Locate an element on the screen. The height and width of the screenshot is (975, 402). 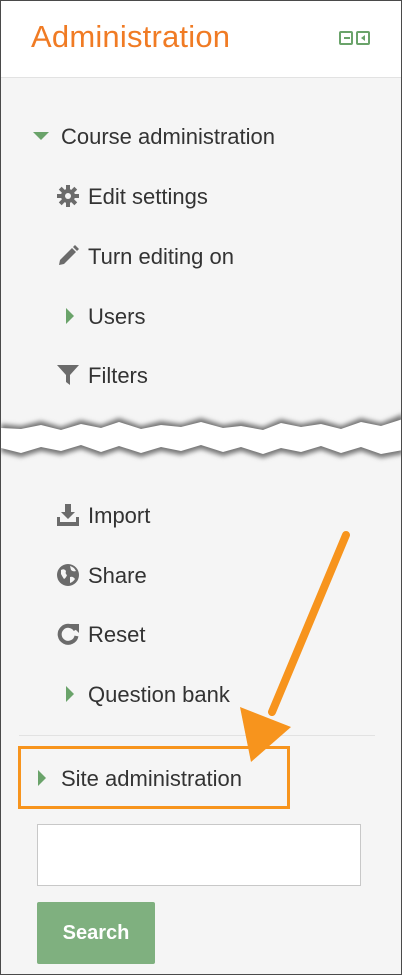
block-title: Administration is located at coordinates (131, 36).